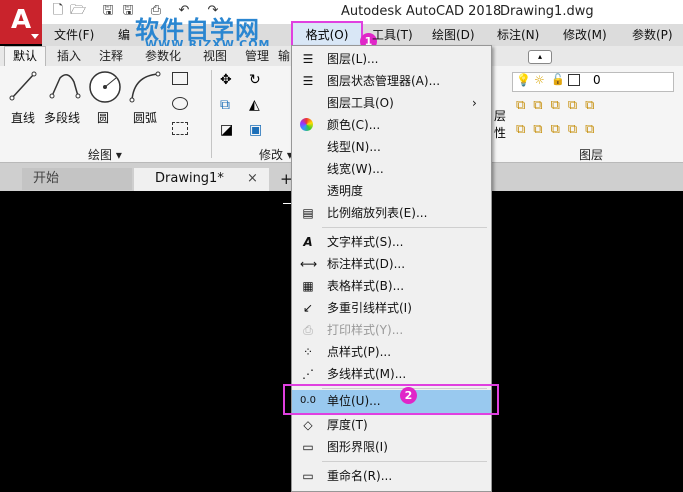  Describe the element at coordinates (189, 178) in the screenshot. I see `tab-drawing1-label: Drawing1*` at that location.